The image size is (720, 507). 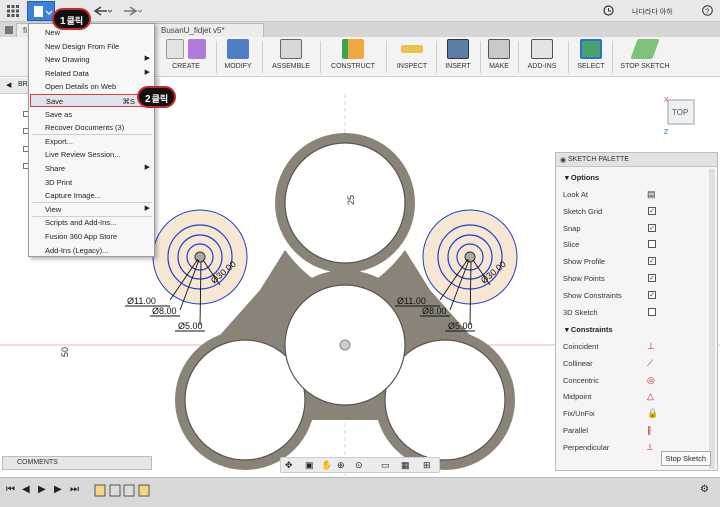 What do you see at coordinates (631, 329) in the screenshot?
I see `constraints-section: ▾ Constraints` at bounding box center [631, 329].